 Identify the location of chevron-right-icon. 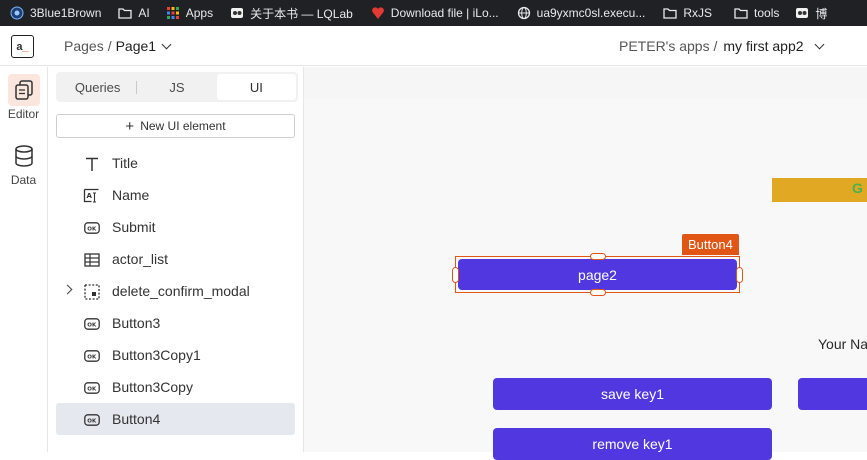
(67, 289).